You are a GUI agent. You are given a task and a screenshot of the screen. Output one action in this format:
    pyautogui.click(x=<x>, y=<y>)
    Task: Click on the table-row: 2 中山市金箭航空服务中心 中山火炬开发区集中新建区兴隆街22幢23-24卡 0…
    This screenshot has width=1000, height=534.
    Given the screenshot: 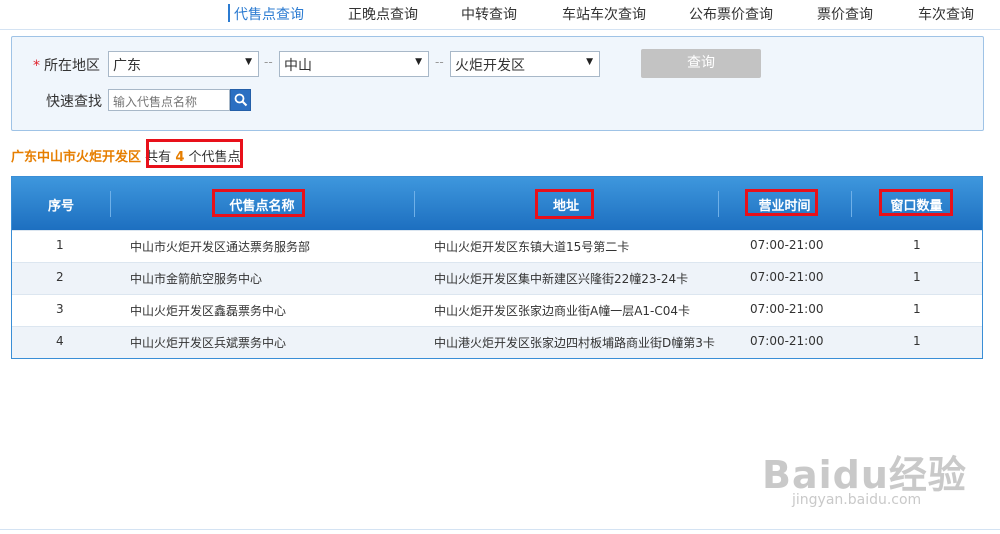 What is the action you would take?
    pyautogui.click(x=497, y=278)
    